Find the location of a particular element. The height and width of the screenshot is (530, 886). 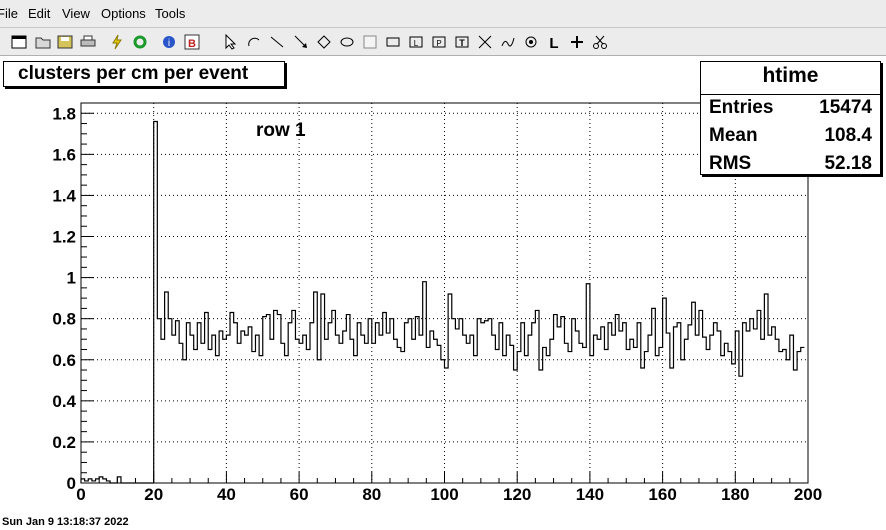

x-tick-label: 40 is located at coordinates (226, 494).